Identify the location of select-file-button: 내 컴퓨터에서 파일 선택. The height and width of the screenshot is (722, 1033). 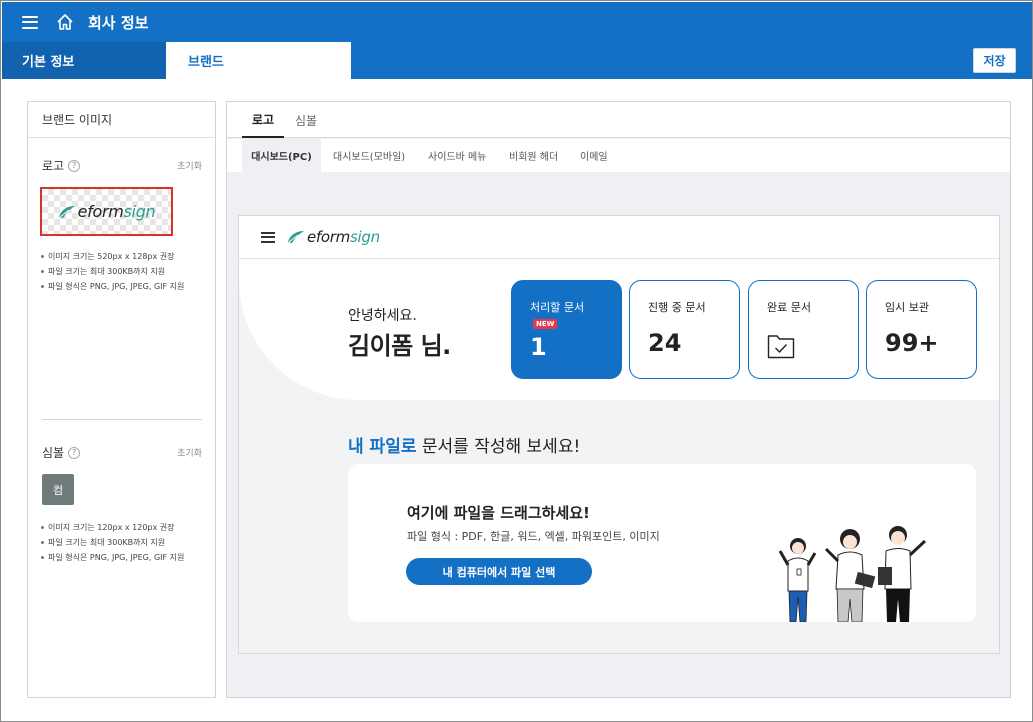
(499, 571).